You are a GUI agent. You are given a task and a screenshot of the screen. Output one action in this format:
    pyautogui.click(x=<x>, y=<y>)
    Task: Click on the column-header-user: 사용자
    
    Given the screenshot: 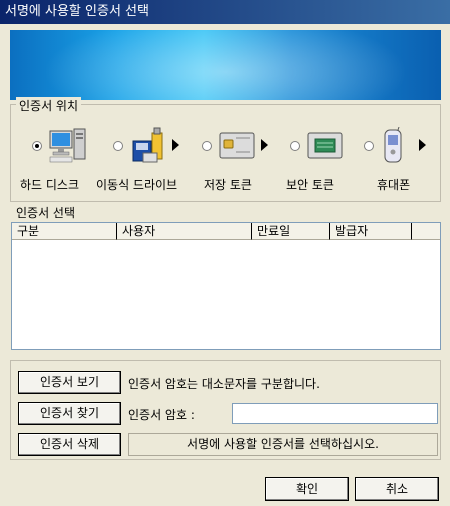 What is the action you would take?
    pyautogui.click(x=184, y=231)
    